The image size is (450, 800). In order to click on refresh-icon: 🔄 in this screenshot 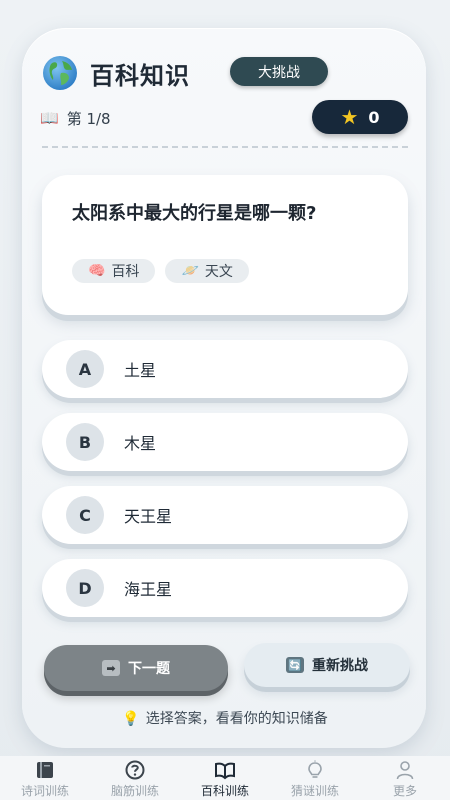, I will do `click(295, 665)`.